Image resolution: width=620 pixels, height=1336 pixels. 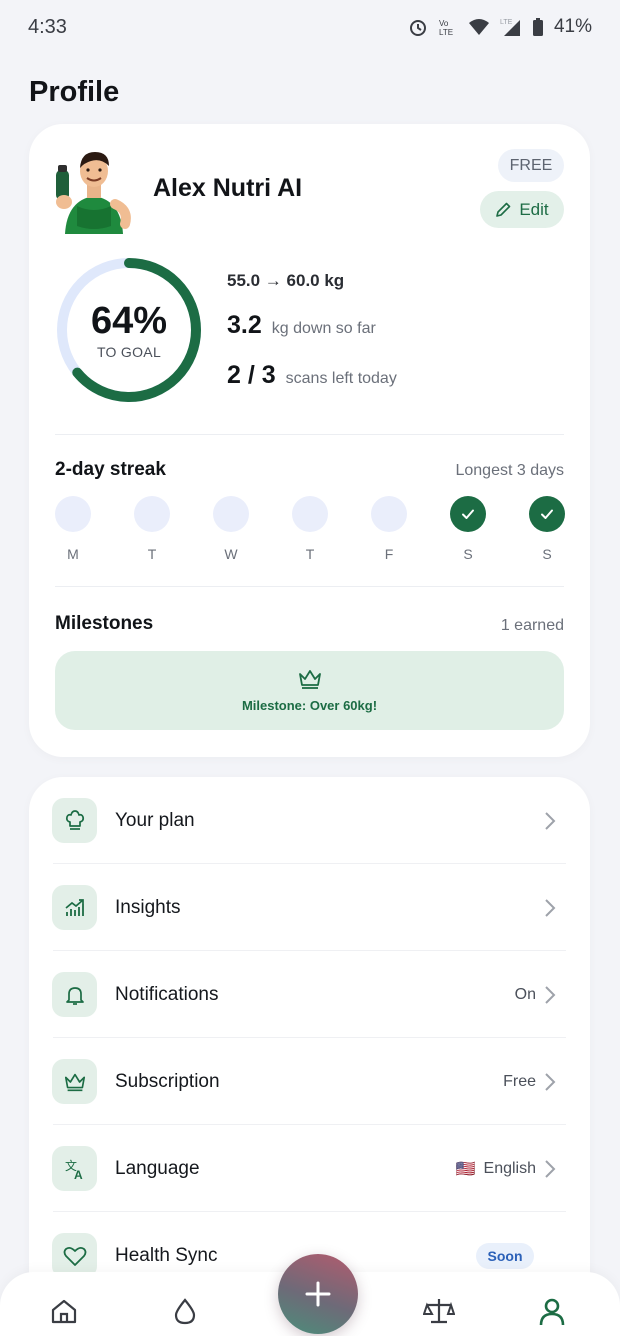 What do you see at coordinates (231, 554) in the screenshot?
I see `day-label: W` at bounding box center [231, 554].